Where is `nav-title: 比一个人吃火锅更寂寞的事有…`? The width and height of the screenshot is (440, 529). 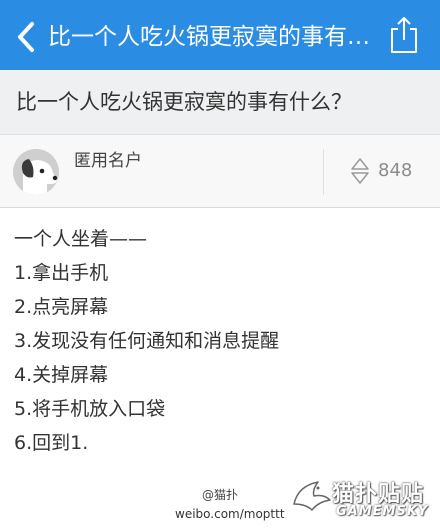
nav-title: 比一个人吃火锅更寂寞的事有… is located at coordinates (209, 37).